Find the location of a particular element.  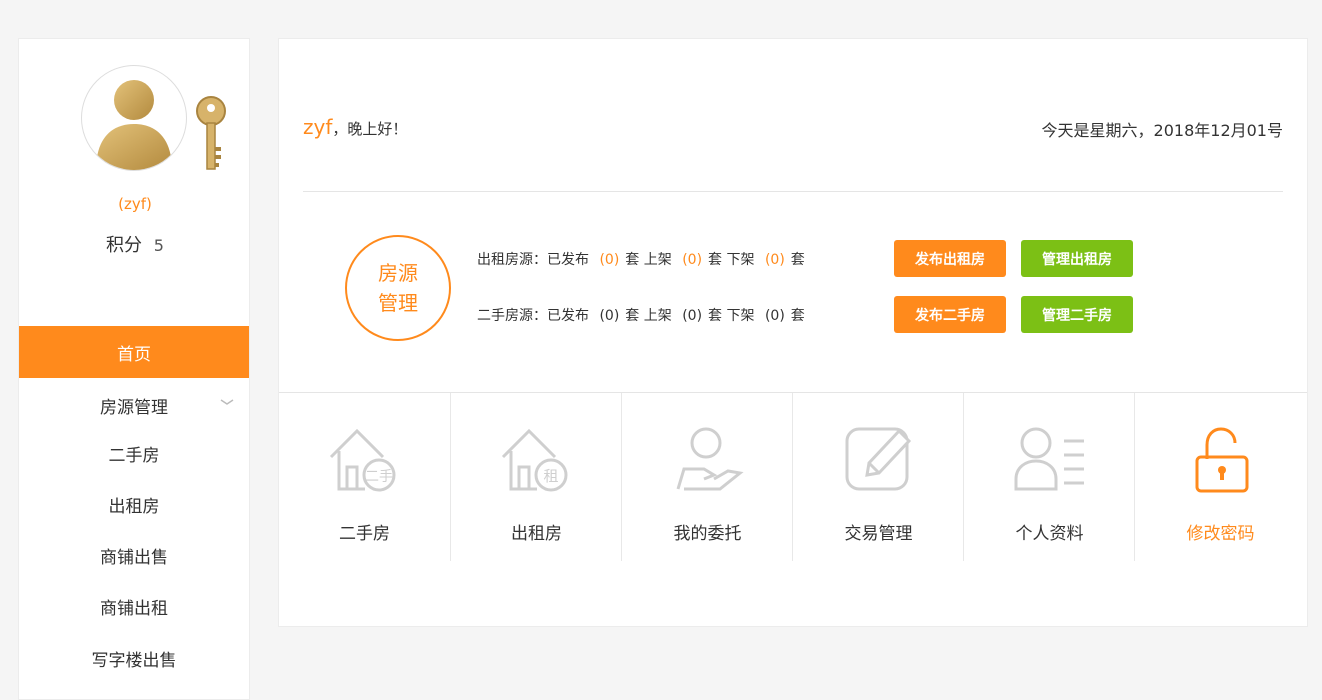

points-value: 5 is located at coordinates (158, 245).